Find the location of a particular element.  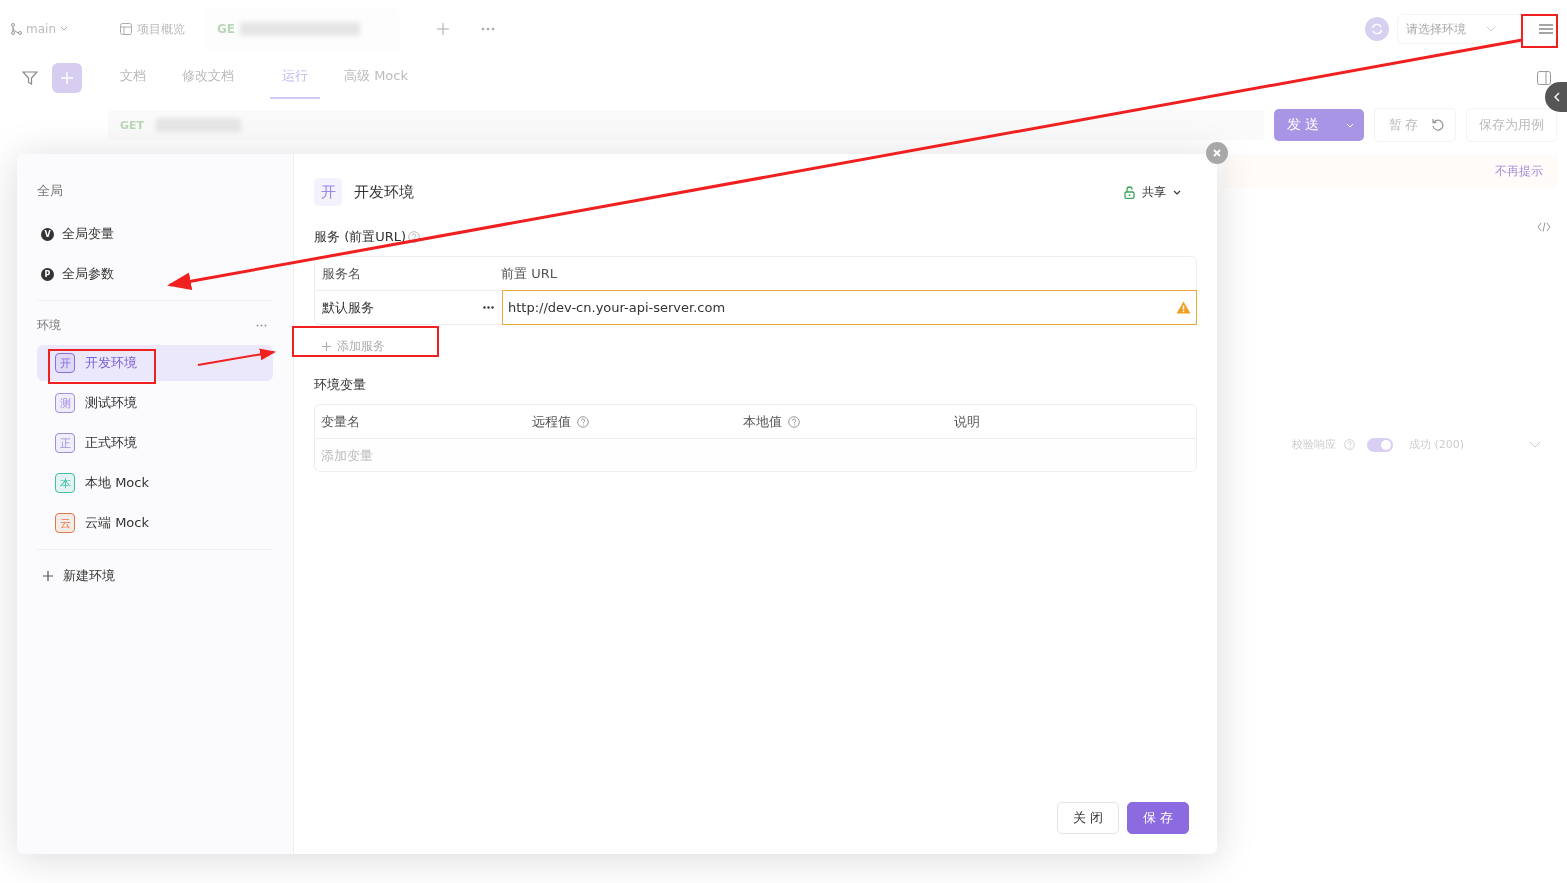

table-cell: 默认服务 is located at coordinates (348, 307).